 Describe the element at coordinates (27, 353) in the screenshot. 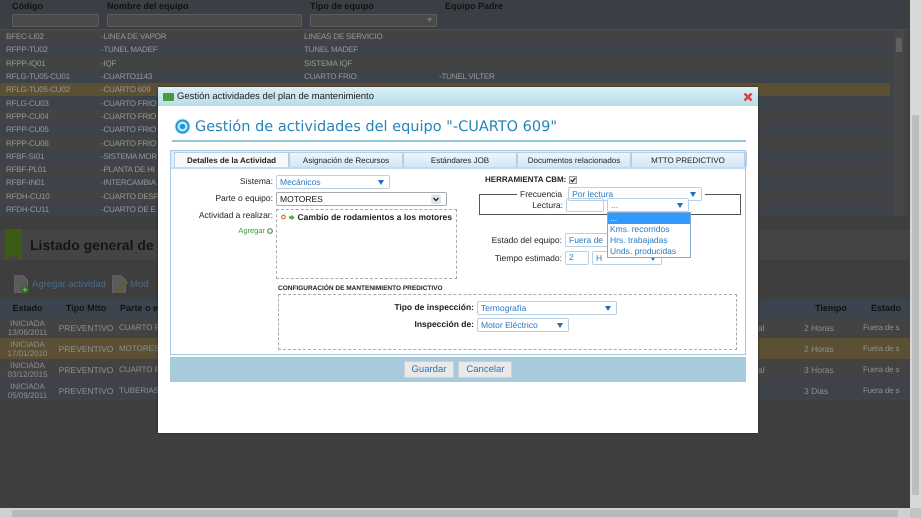

I see `date-text: 17/01/2010` at that location.